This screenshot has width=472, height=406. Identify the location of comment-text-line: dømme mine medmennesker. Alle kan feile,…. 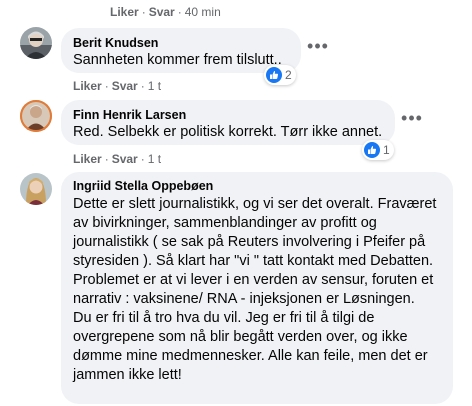
(250, 356).